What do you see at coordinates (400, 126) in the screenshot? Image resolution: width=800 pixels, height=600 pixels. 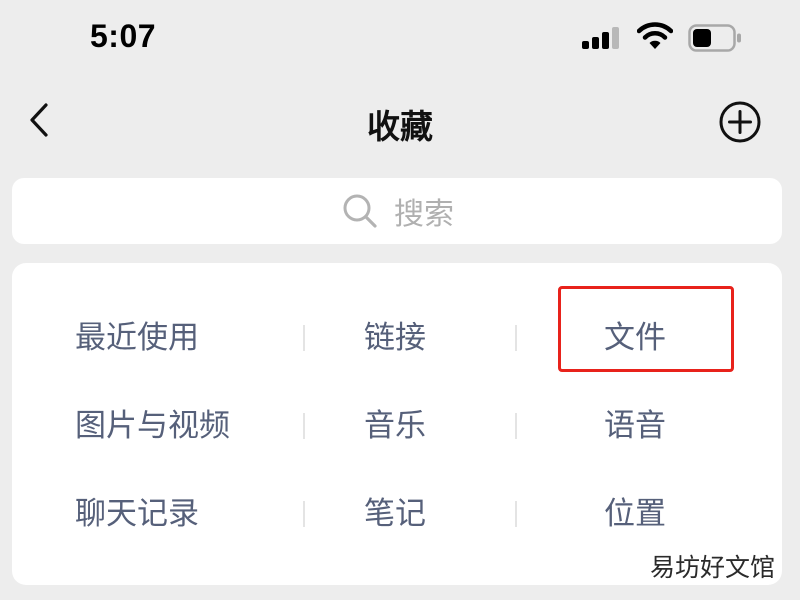 I see `page-title: 收藏` at bounding box center [400, 126].